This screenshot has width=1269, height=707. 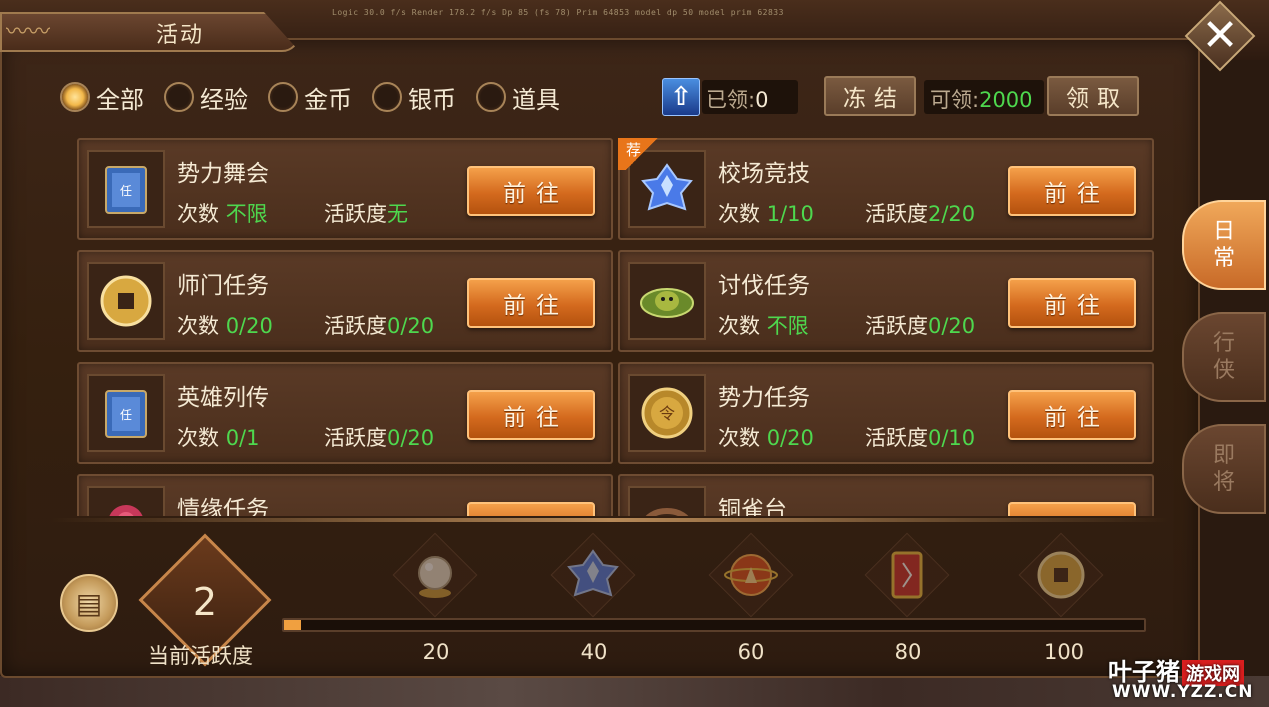 What do you see at coordinates (436, 652) in the screenshot?
I see `reward-threshold: 20` at bounding box center [436, 652].